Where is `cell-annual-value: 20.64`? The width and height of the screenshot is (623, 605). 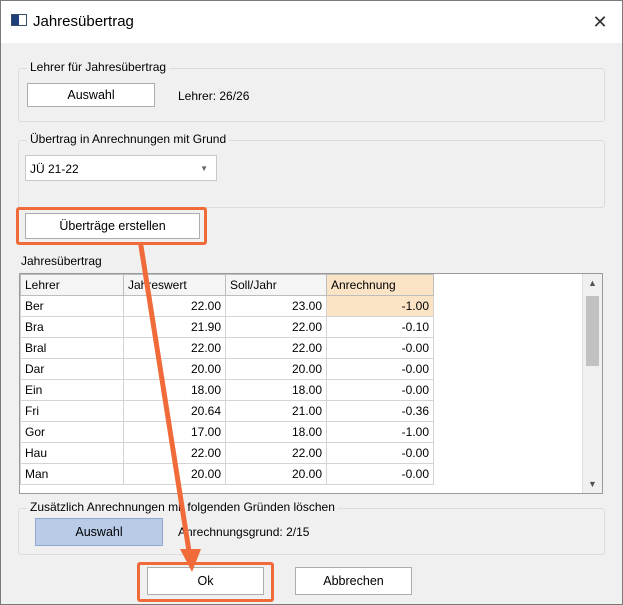 cell-annual-value: 20.64 is located at coordinates (174, 411).